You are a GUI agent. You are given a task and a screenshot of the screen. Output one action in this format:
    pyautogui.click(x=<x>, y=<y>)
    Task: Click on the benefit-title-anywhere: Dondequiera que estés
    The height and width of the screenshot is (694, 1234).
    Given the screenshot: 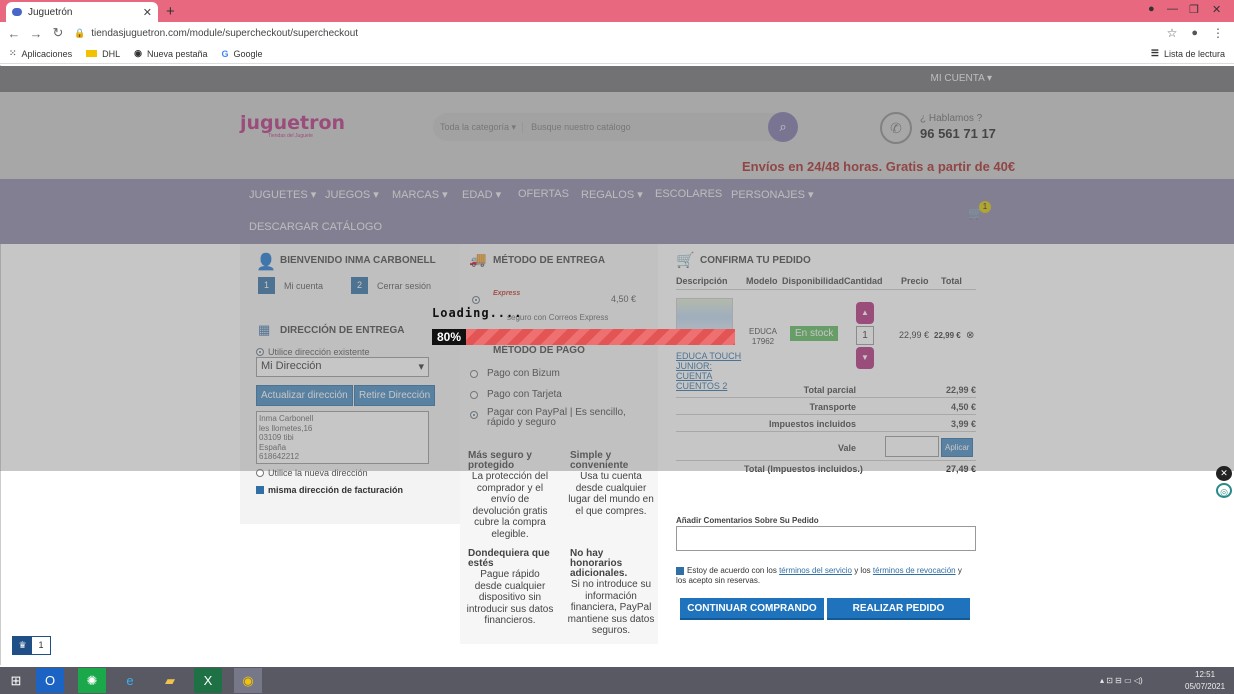 What is the action you would take?
    pyautogui.click(x=509, y=558)
    